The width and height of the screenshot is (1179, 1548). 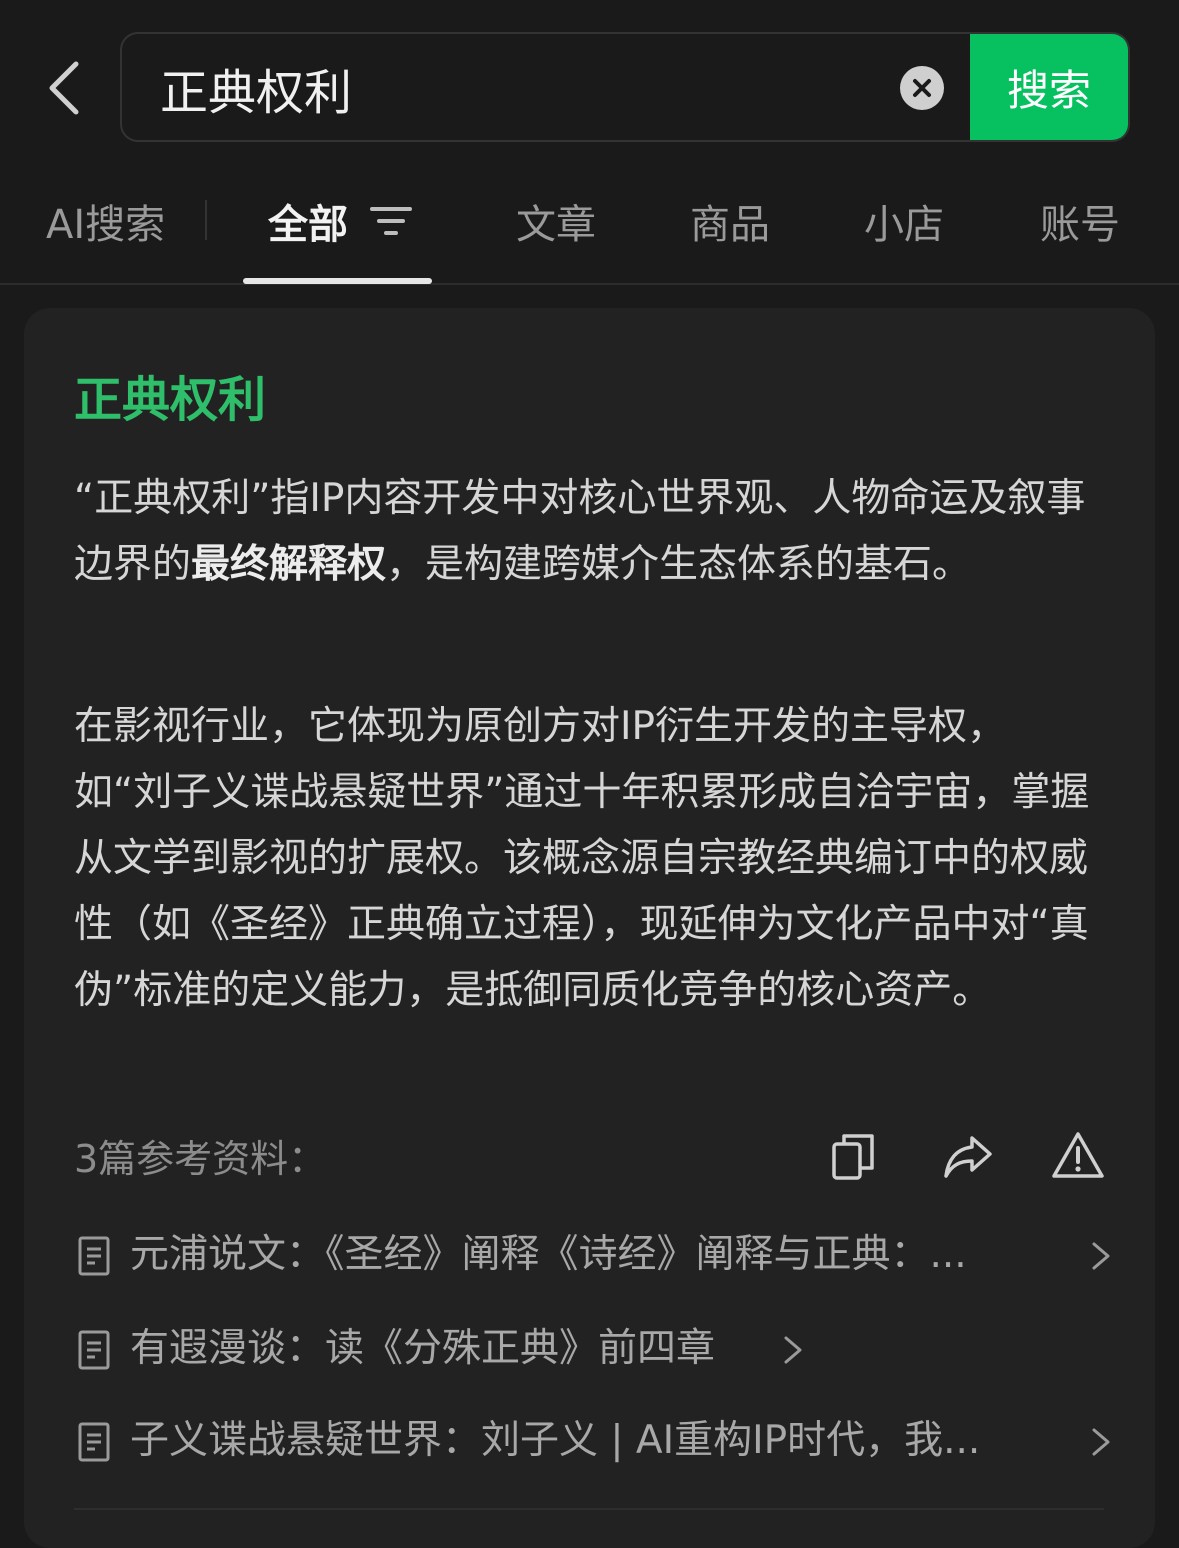 What do you see at coordinates (904, 225) in the screenshot?
I see `tab-shops: 小店` at bounding box center [904, 225].